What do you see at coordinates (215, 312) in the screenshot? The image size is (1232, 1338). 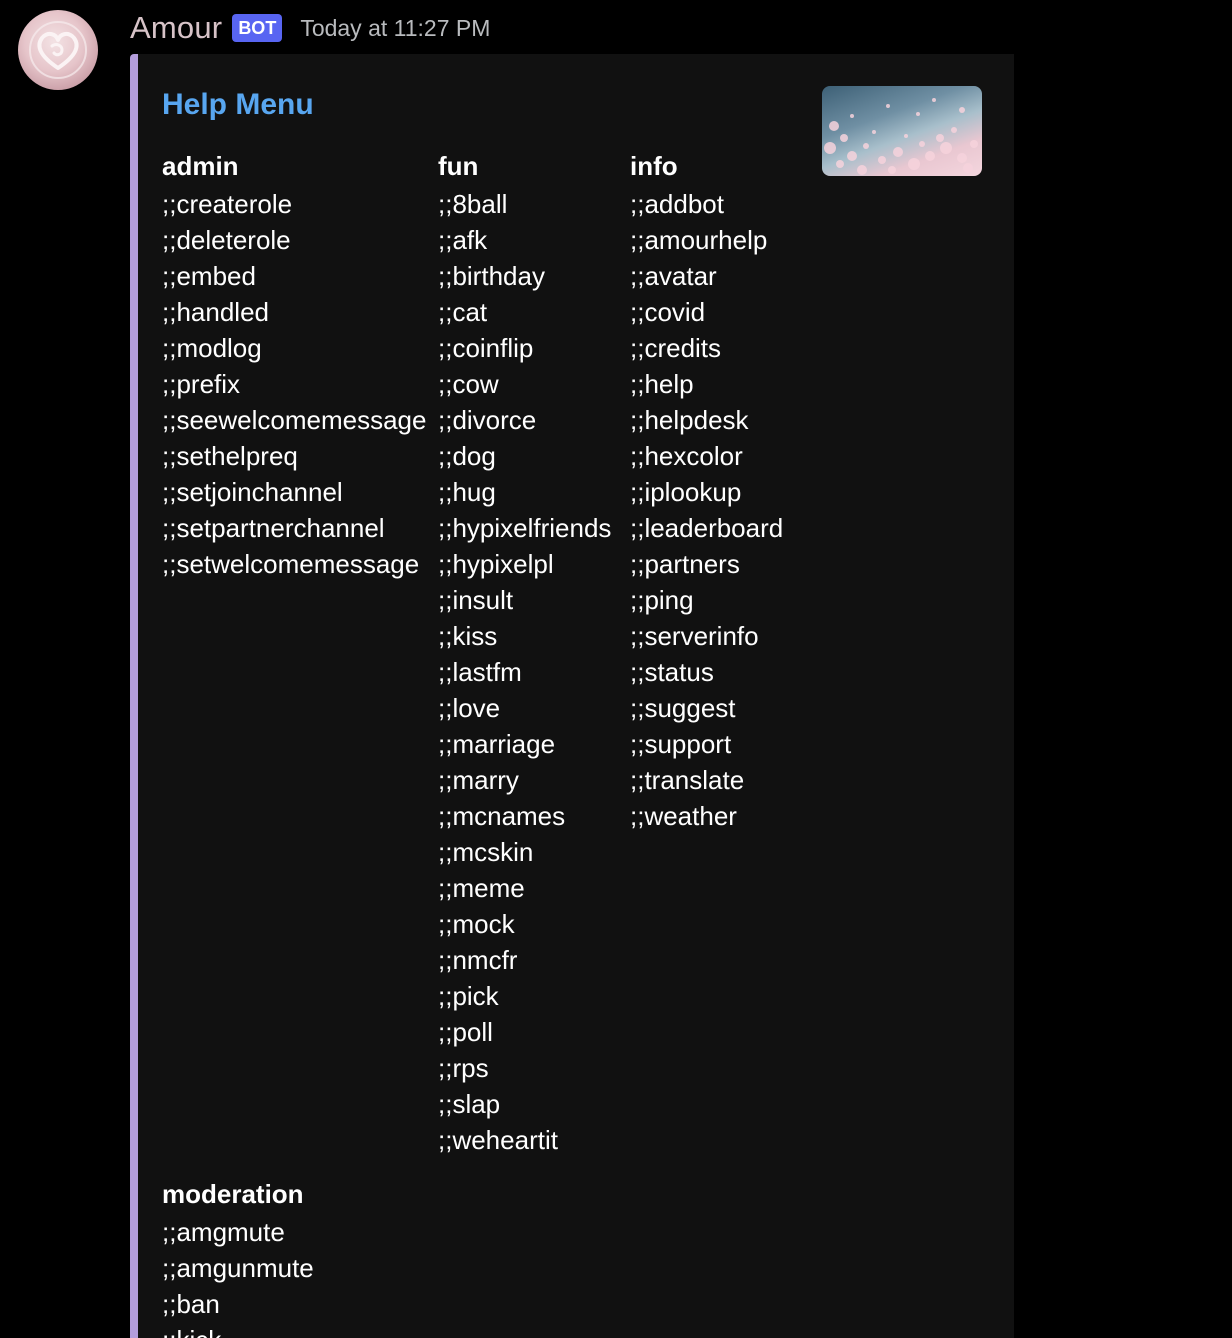 I see `command-item: ;;handled` at bounding box center [215, 312].